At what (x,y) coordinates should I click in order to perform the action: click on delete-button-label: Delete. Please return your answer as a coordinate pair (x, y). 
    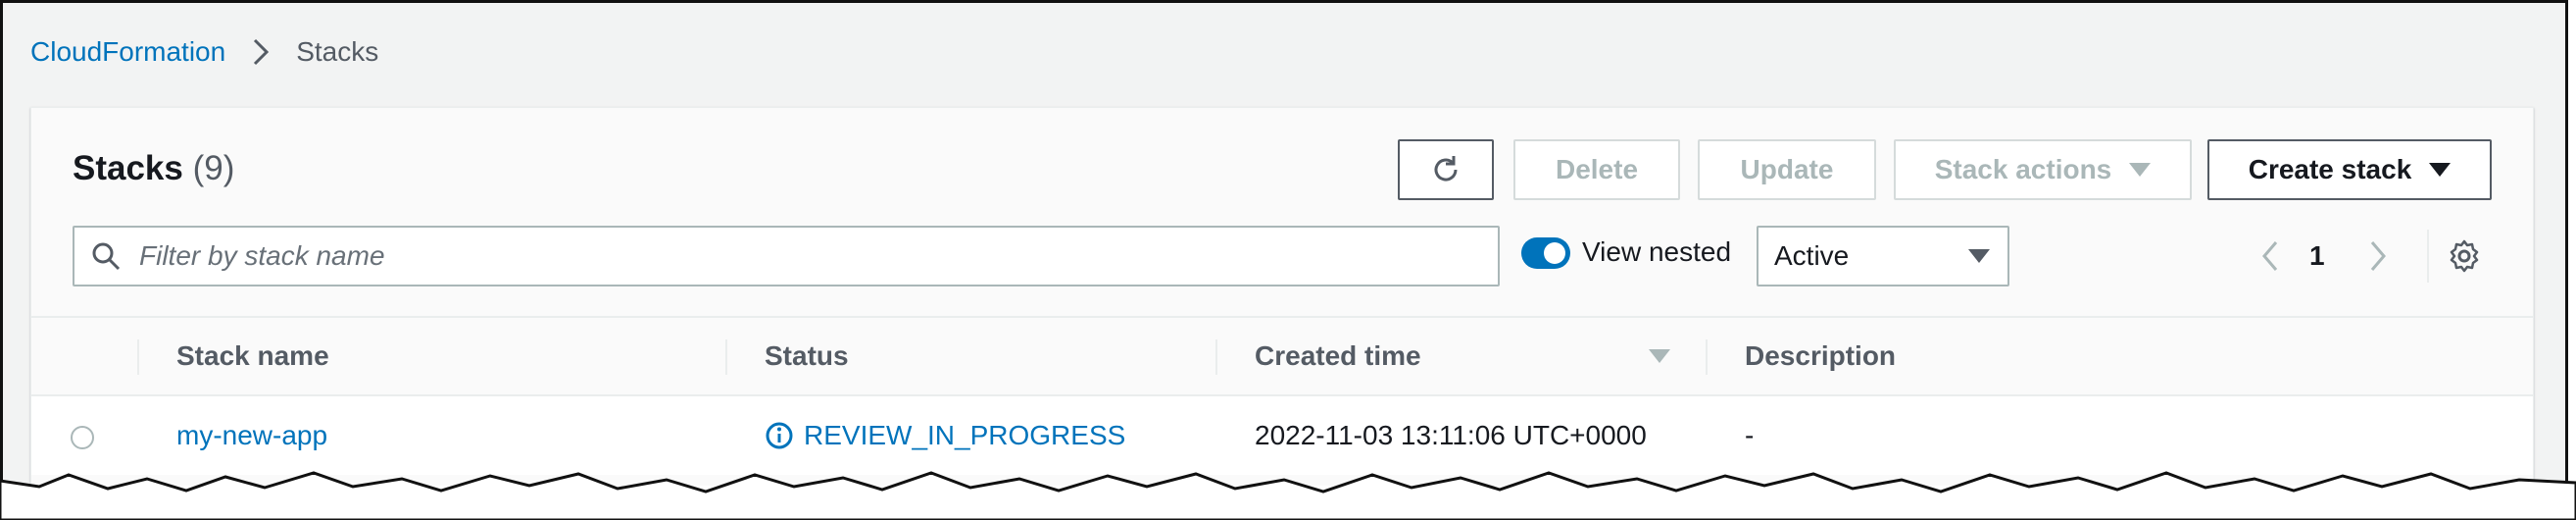
    Looking at the image, I should click on (1597, 169).